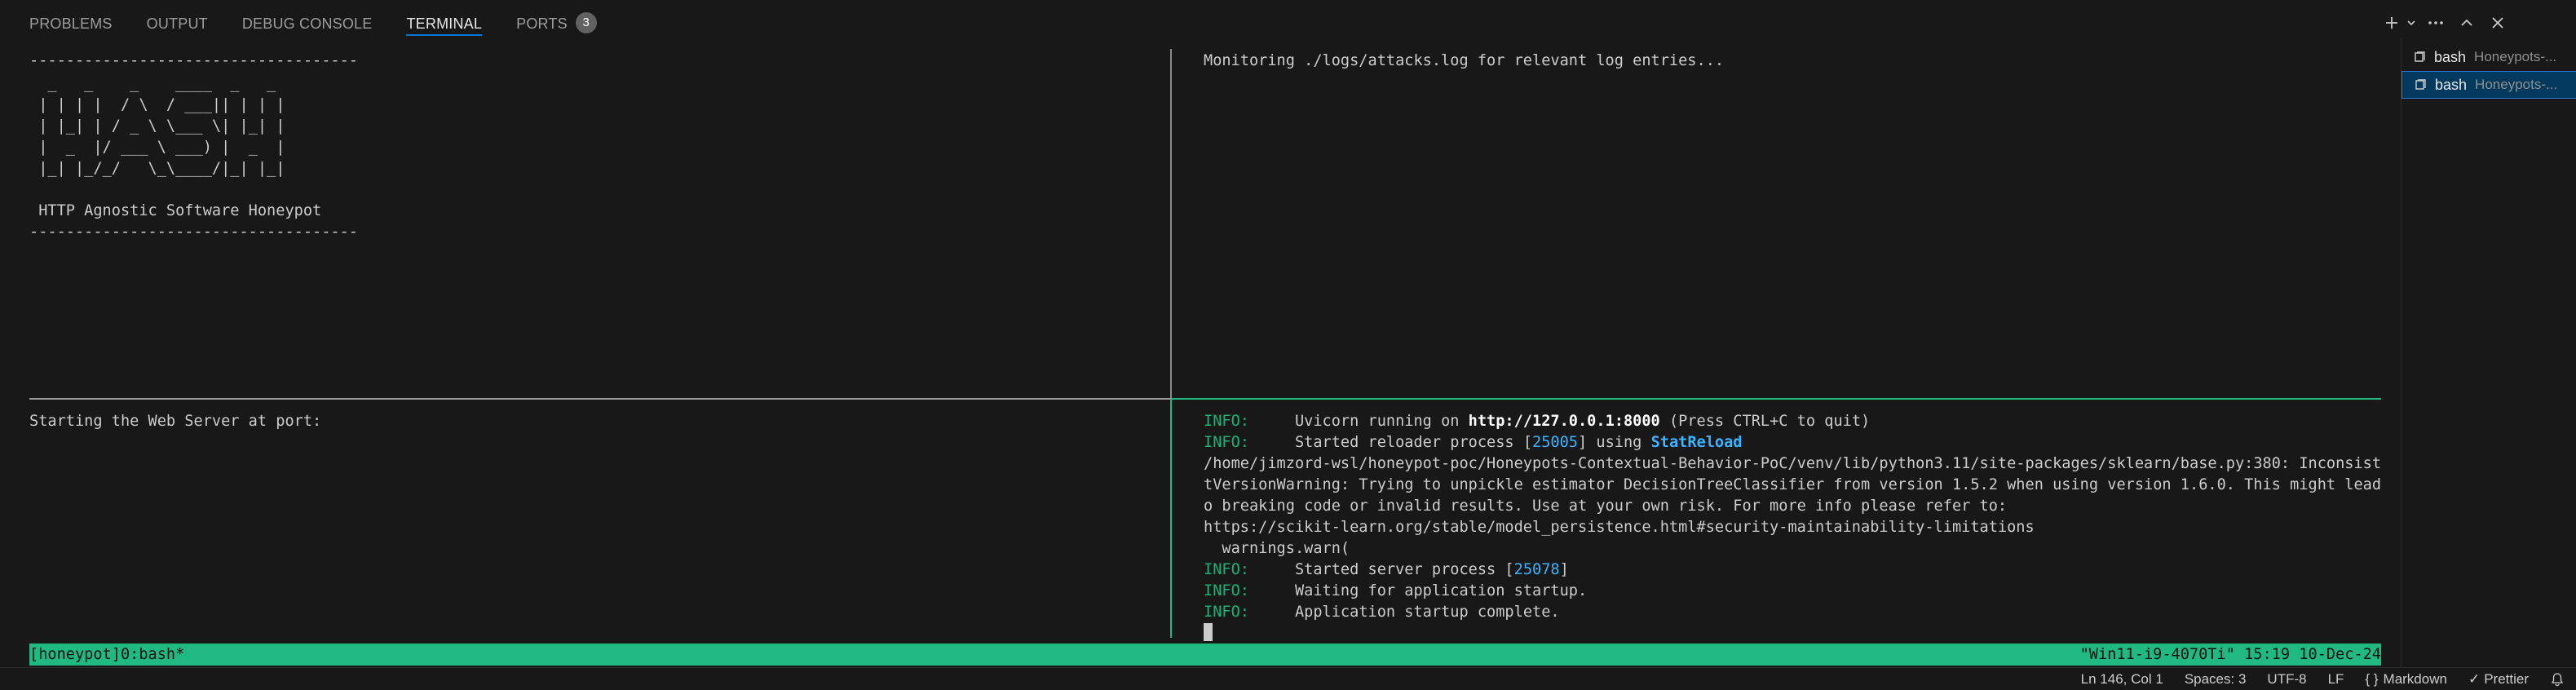  Describe the element at coordinates (1792, 612) in the screenshot. I see `log-line: INFO: Application startup complete.` at that location.